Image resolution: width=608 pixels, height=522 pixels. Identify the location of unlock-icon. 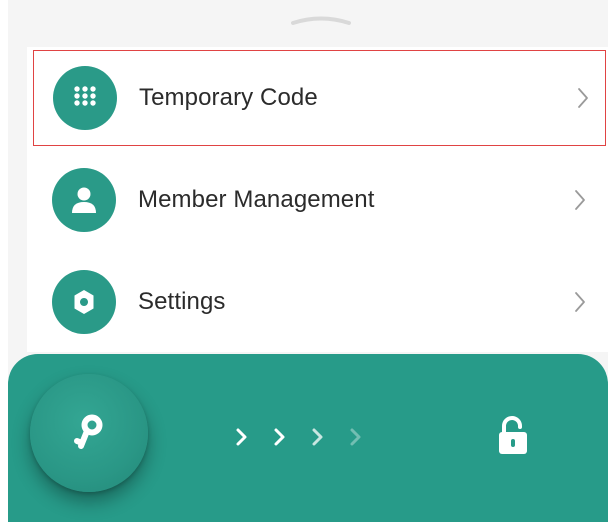
(513, 436).